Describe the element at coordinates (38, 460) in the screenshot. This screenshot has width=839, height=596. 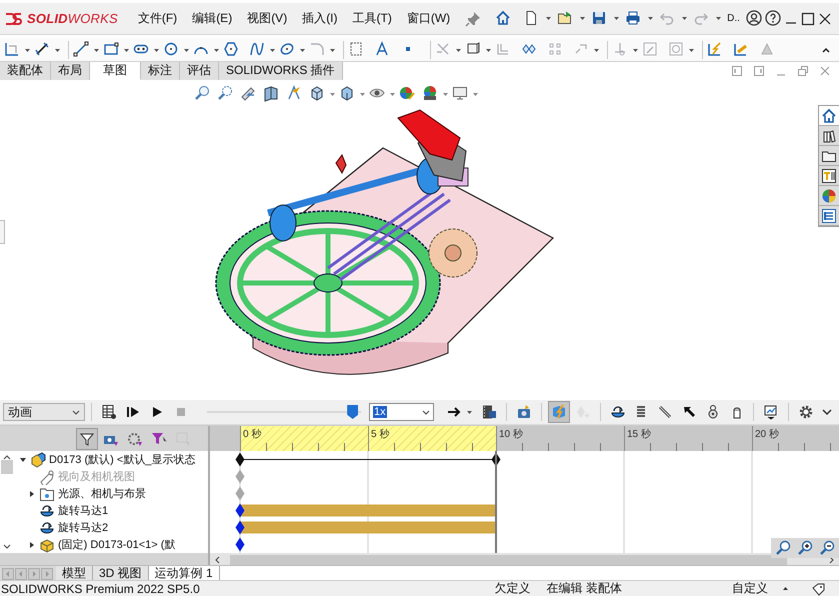
I see `assembly-icon` at that location.